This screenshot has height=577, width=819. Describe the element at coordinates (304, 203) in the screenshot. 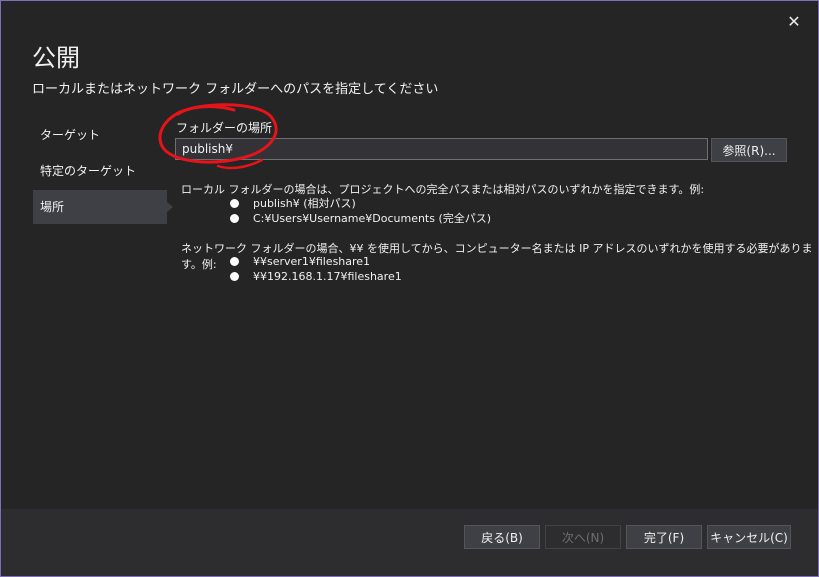

I see `local-example-relative: publish¥ (相対パス)` at that location.